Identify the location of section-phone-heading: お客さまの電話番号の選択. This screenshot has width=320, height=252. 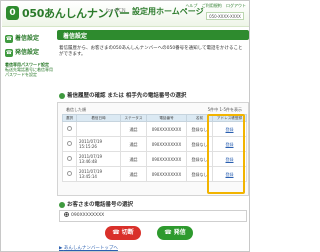
(153, 204).